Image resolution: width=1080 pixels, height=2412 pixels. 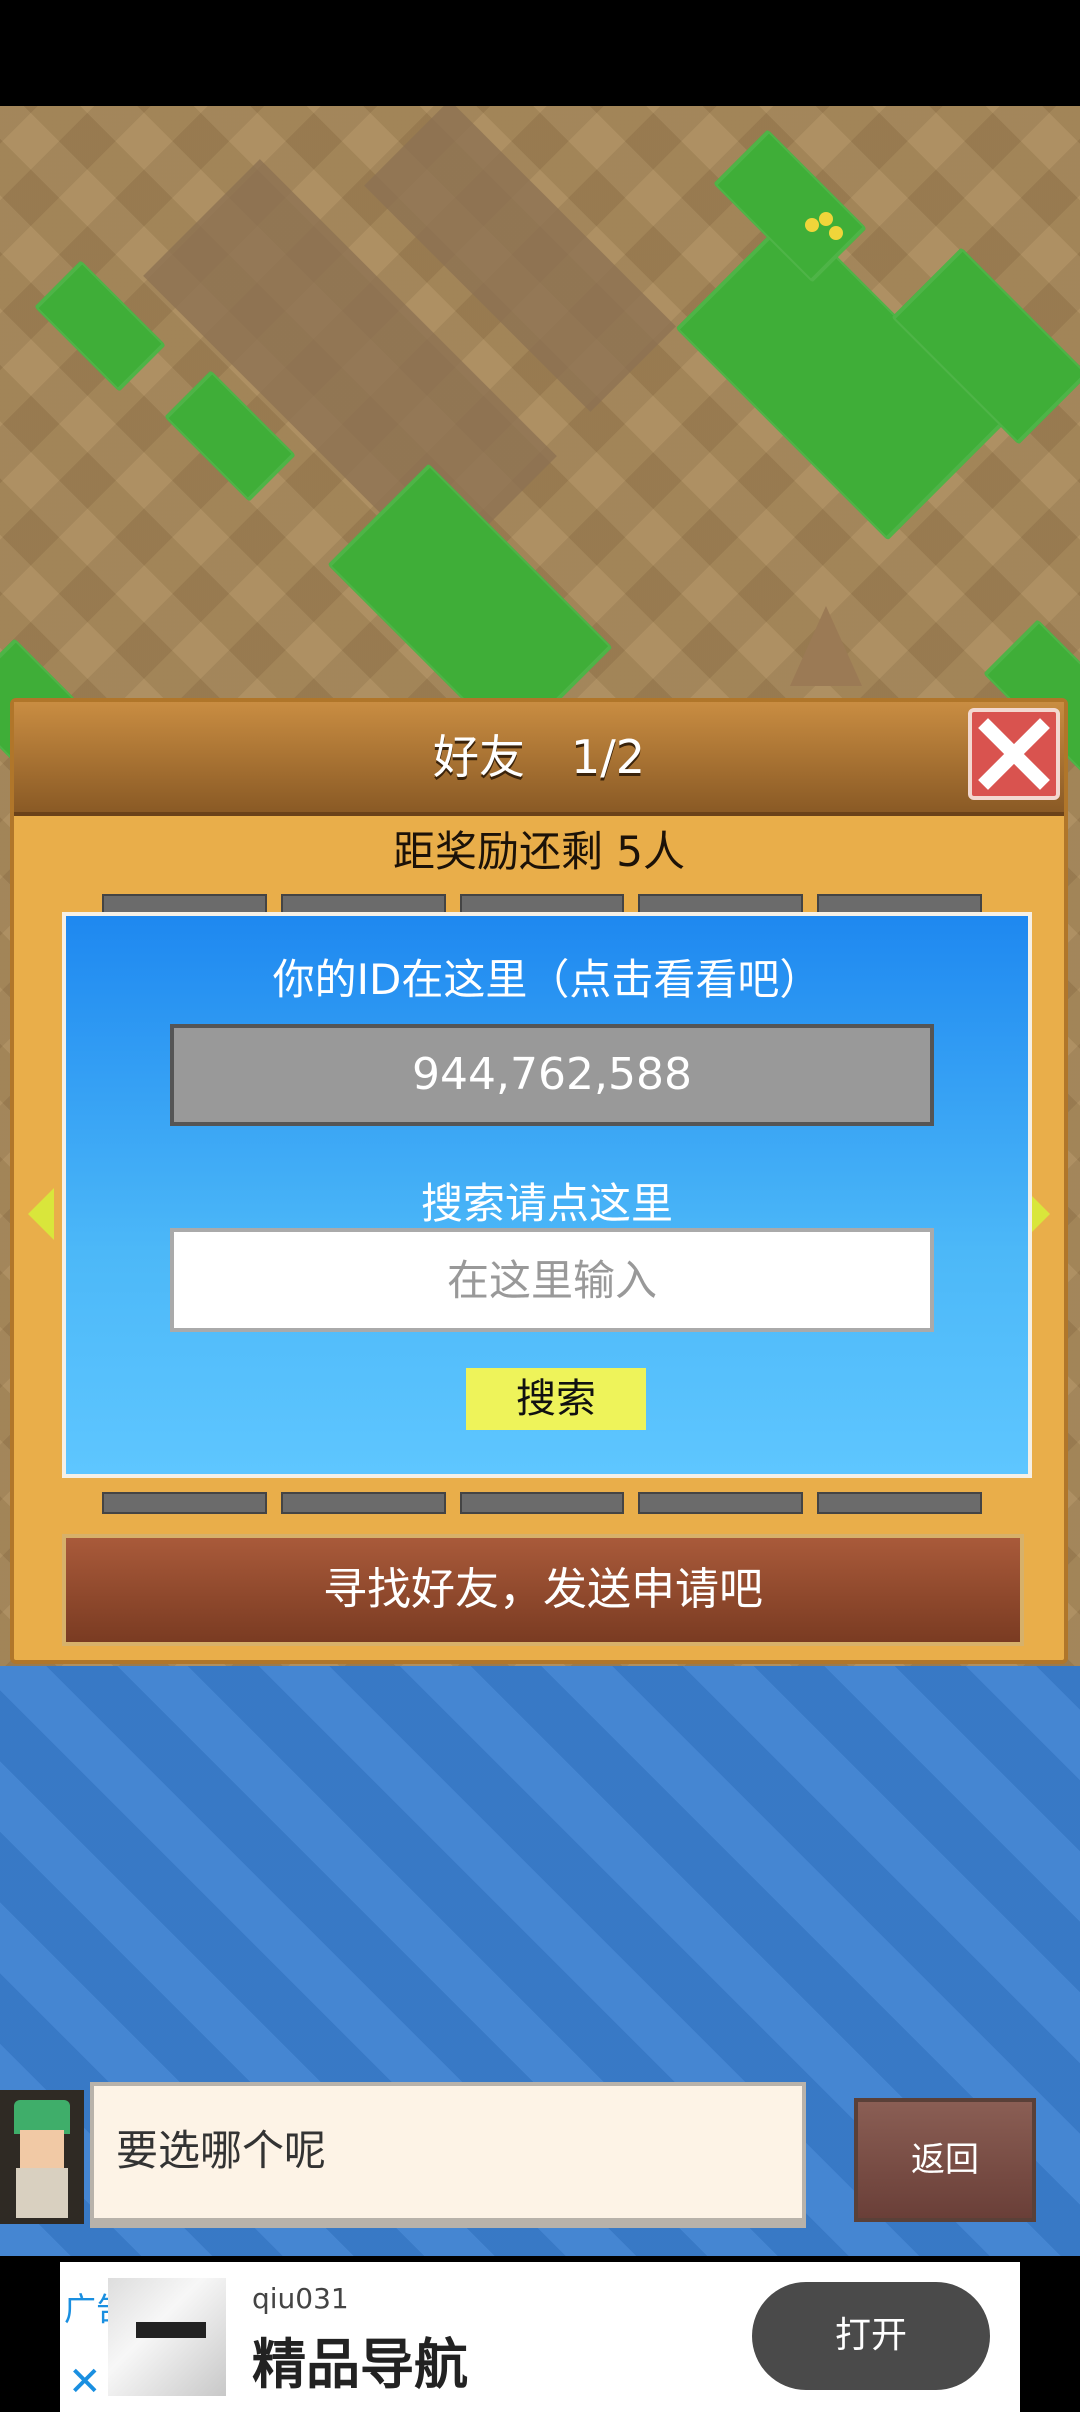 What do you see at coordinates (546, 1203) in the screenshot?
I see `search-label: 搜索请点这里` at bounding box center [546, 1203].